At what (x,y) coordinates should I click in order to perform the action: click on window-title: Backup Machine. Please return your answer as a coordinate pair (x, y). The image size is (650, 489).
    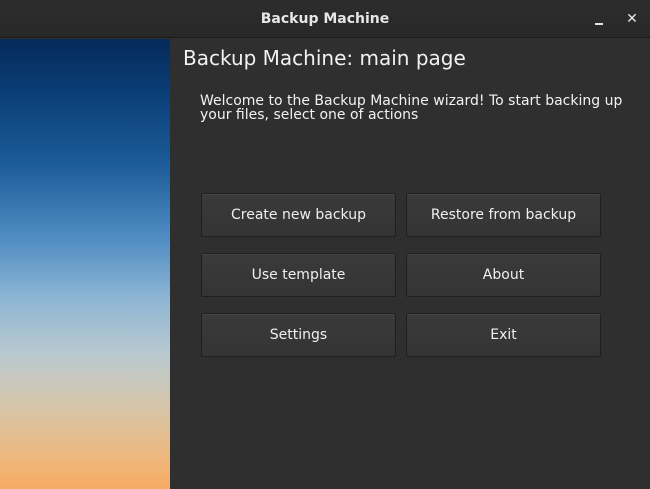
    Looking at the image, I should click on (325, 19).